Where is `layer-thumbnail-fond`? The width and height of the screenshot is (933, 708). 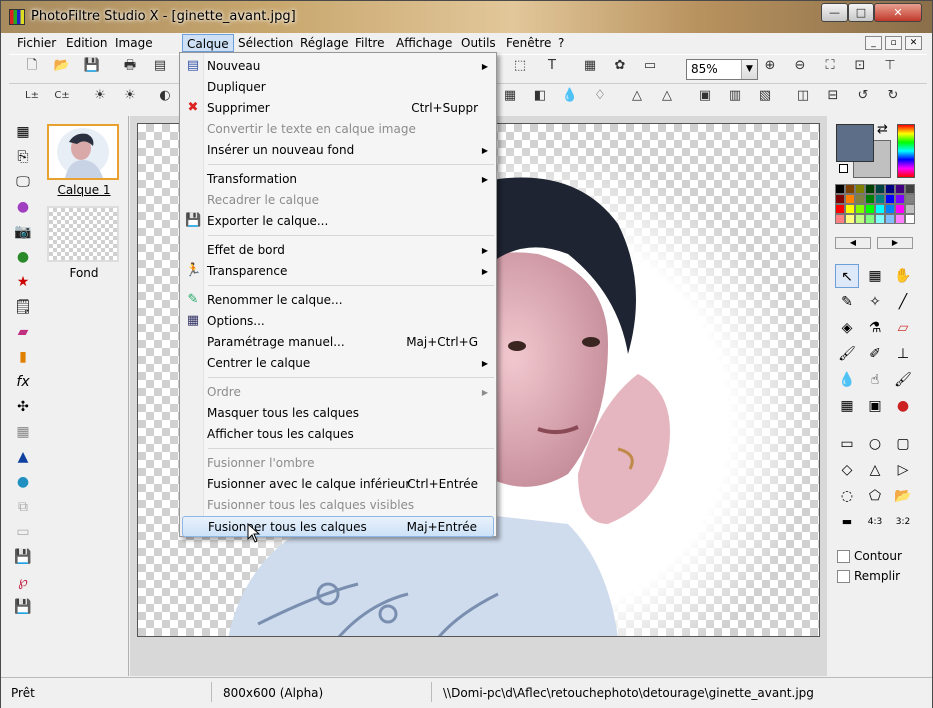
layer-thumbnail-fond is located at coordinates (83, 234).